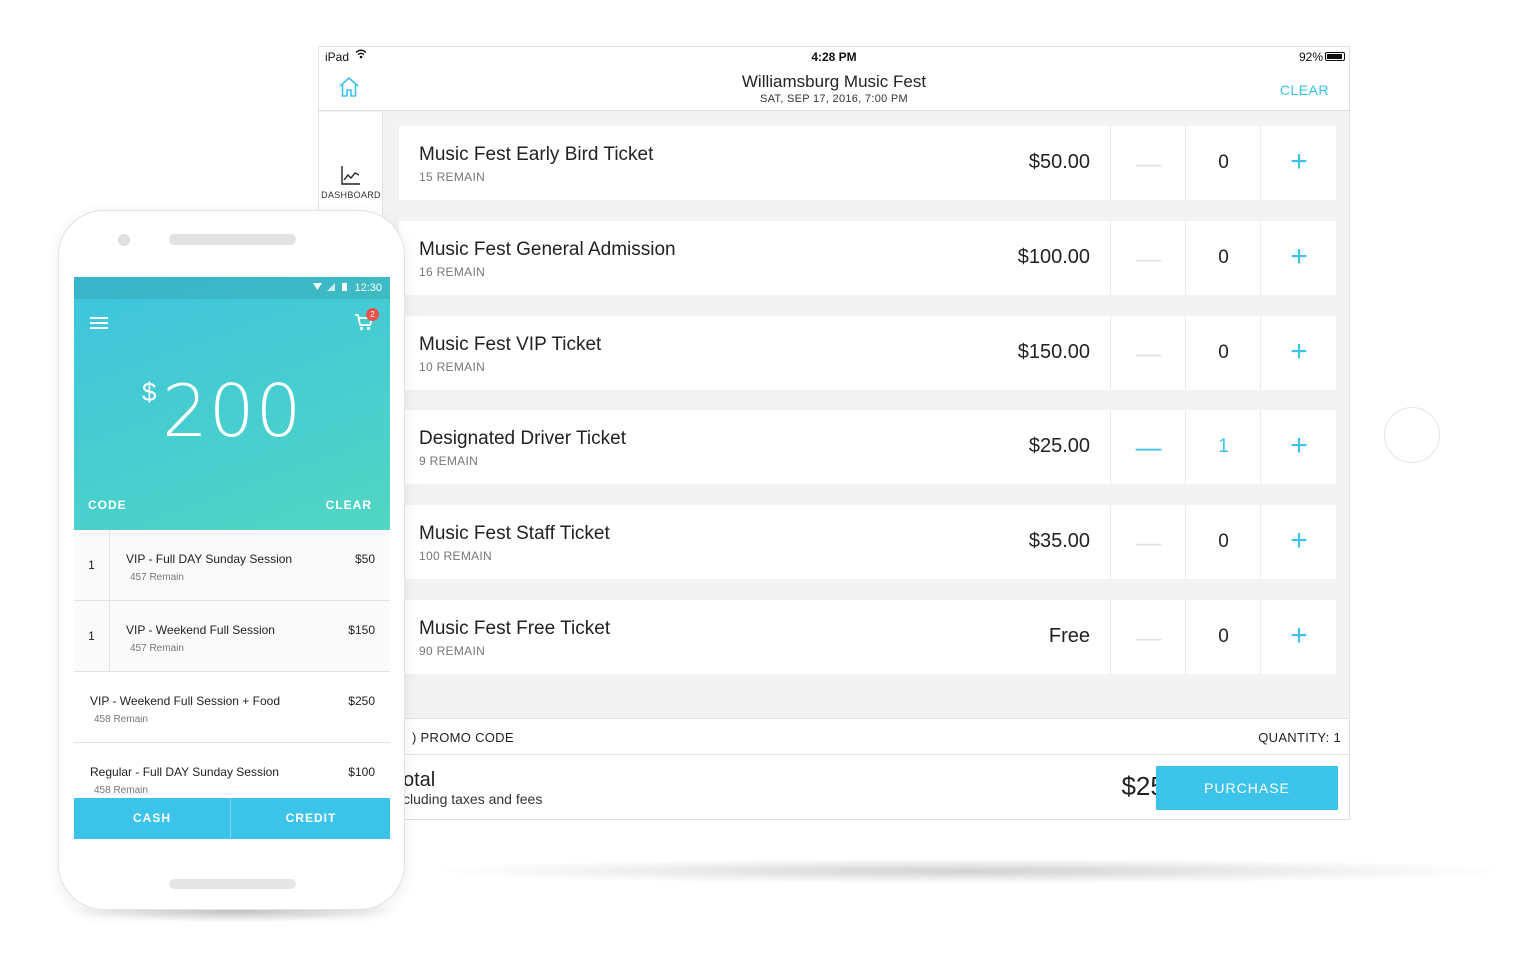 This screenshot has height=970, width=1524. I want to click on android-clock: 12:30, so click(368, 288).